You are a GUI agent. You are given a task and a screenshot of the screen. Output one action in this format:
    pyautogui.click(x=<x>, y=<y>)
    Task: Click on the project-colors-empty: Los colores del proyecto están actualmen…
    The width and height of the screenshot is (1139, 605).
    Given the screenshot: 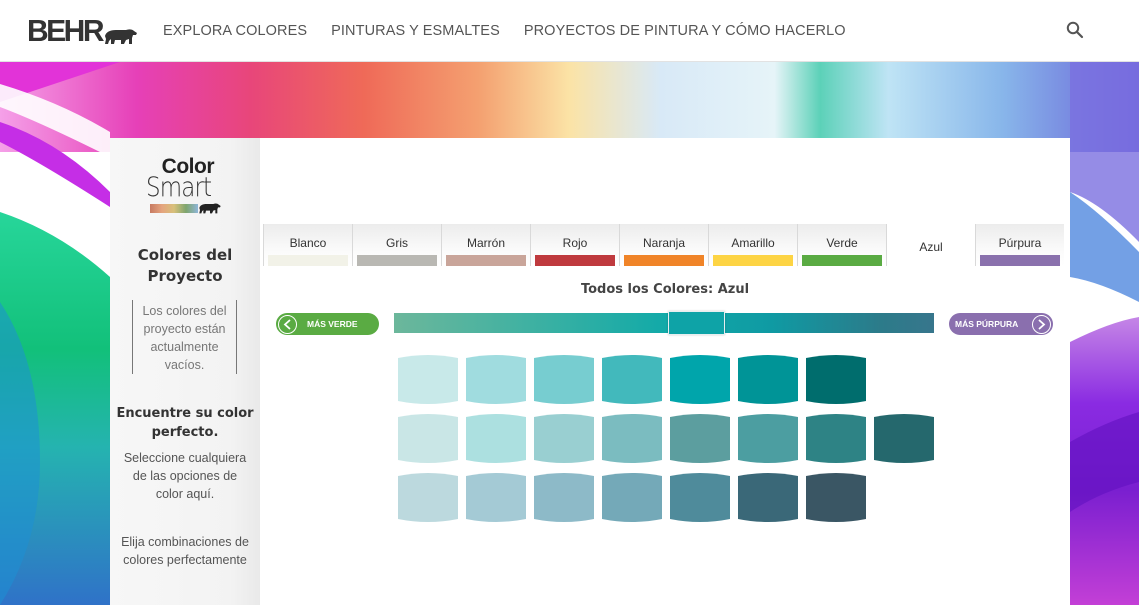 What is the action you would take?
    pyautogui.click(x=184, y=337)
    